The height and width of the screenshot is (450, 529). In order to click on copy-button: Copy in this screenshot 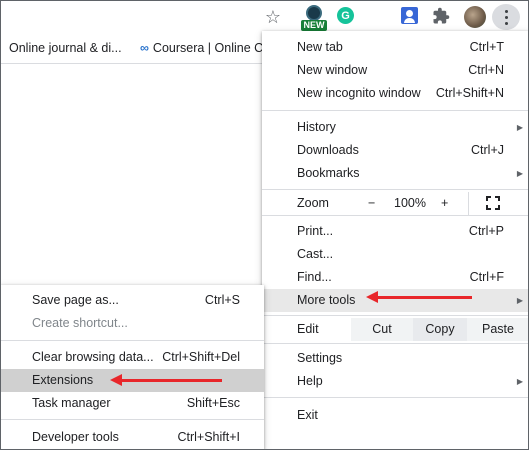, I will do `click(440, 329)`.